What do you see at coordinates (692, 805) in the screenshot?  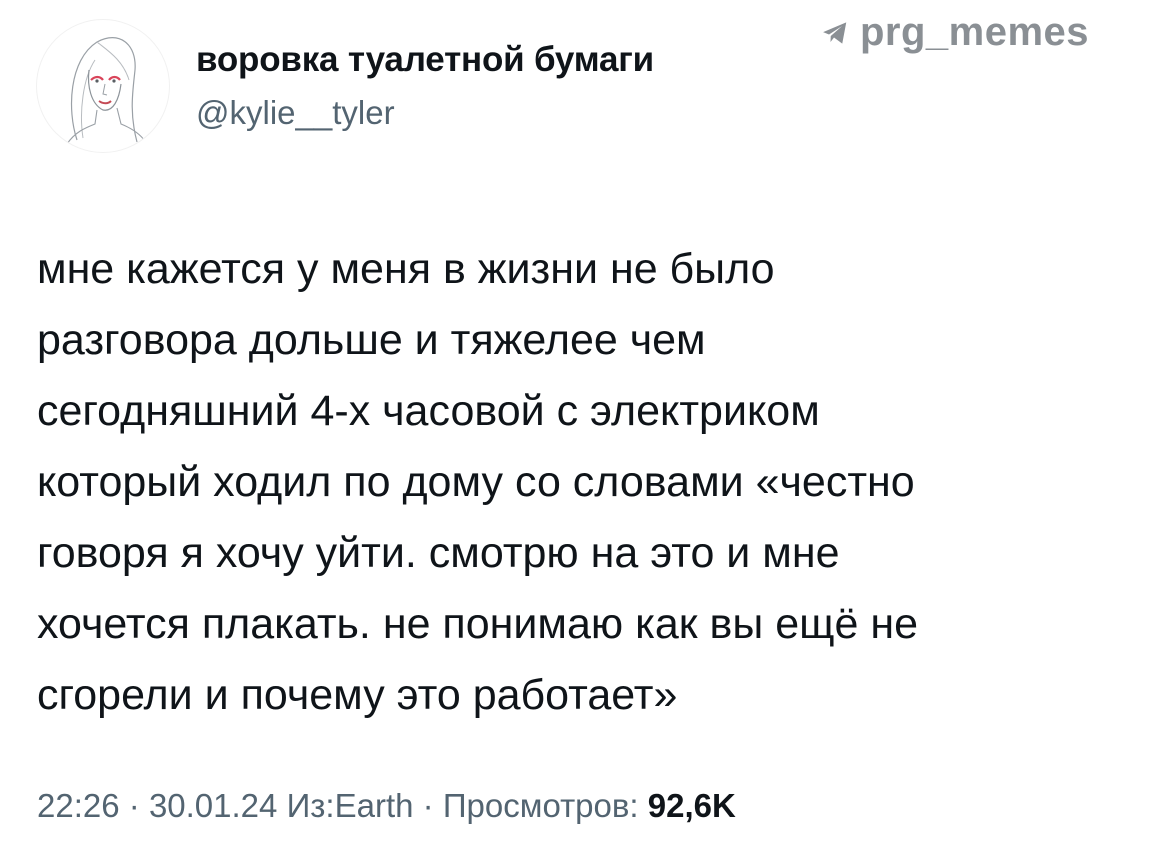 I see `views-count: 92,6K` at bounding box center [692, 805].